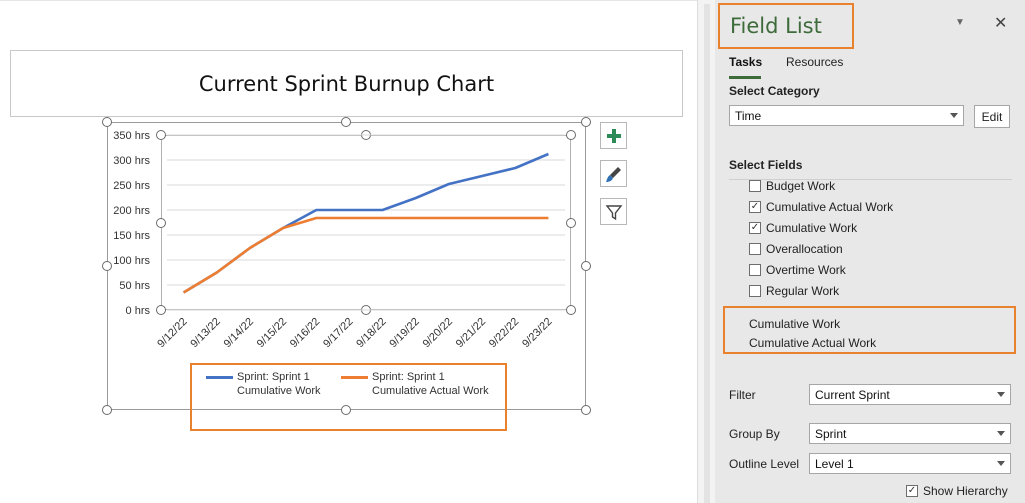  I want to click on series-line-cumulative-work, so click(365, 223).